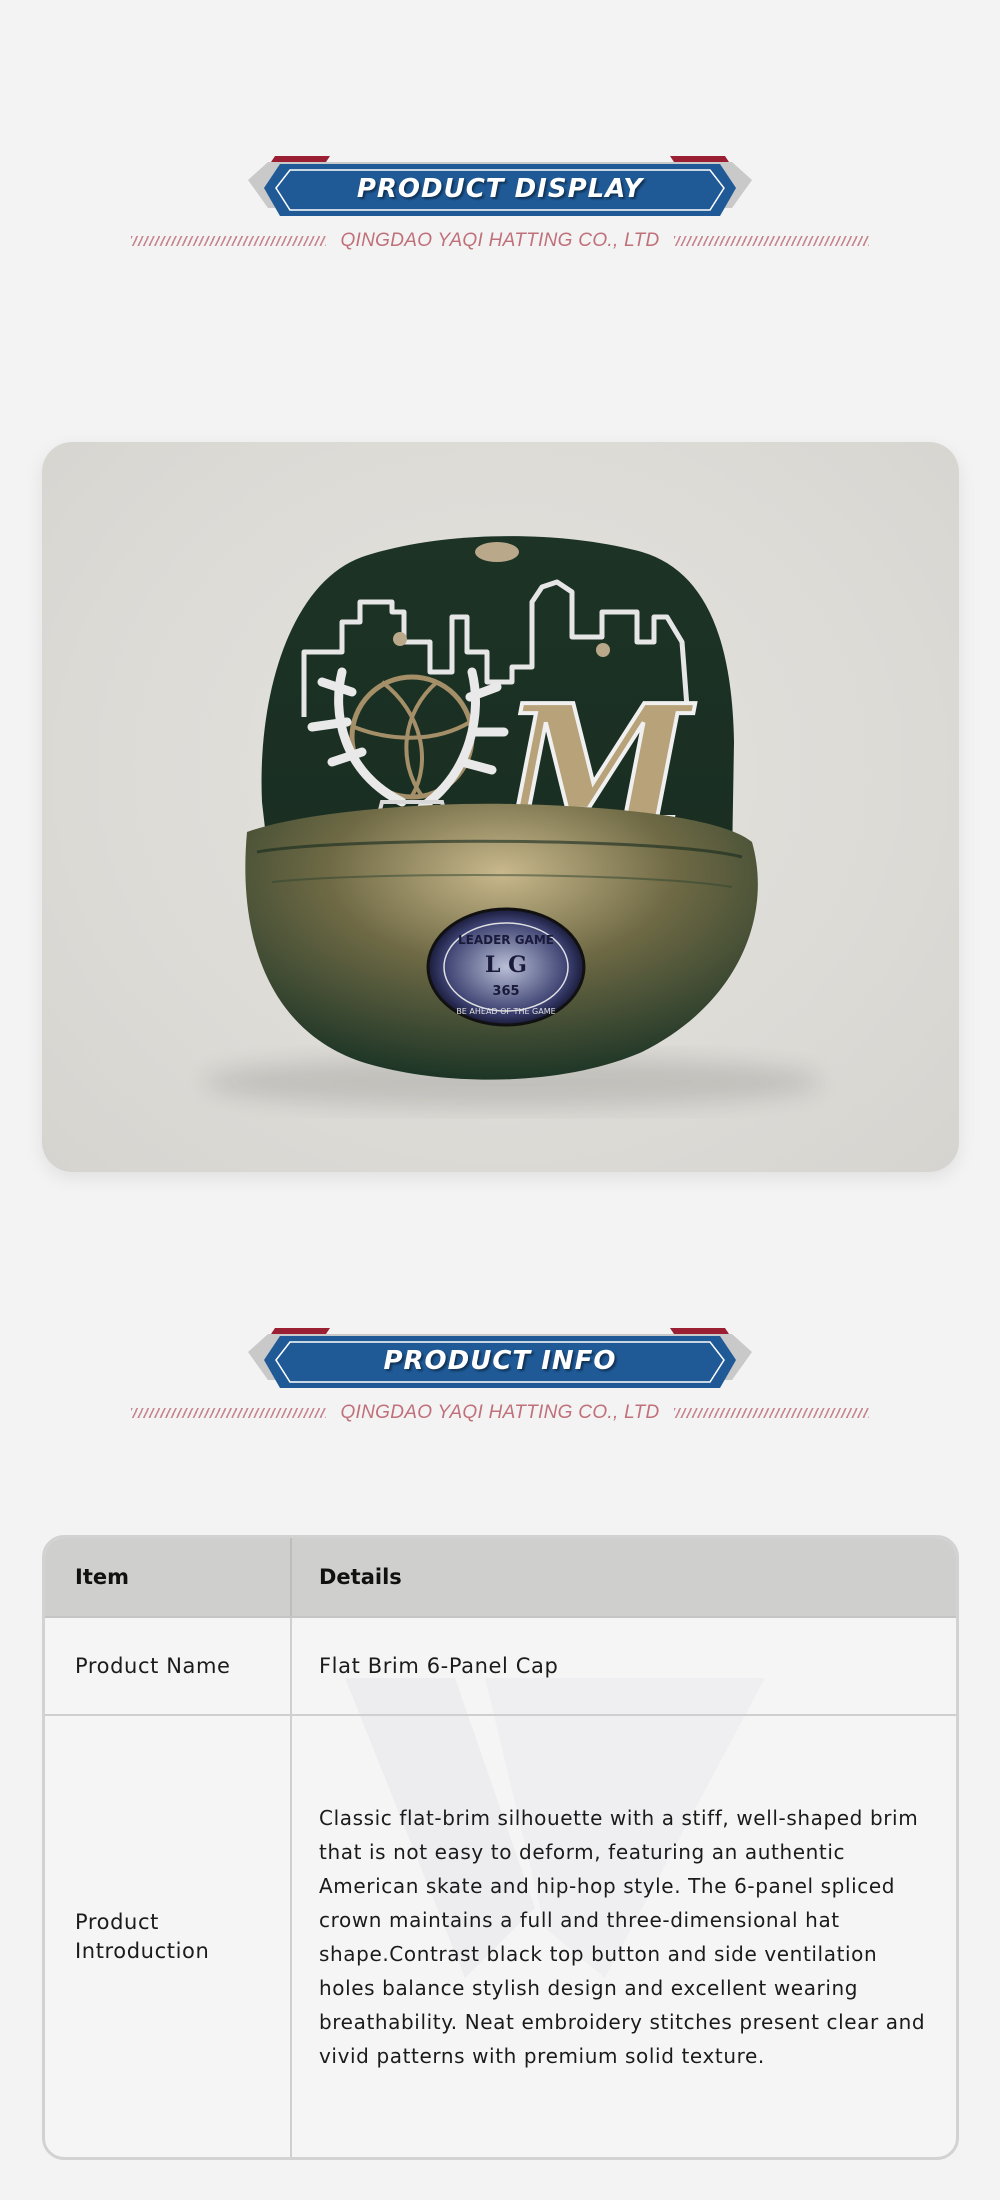  I want to click on patch-number: 365, so click(505, 991).